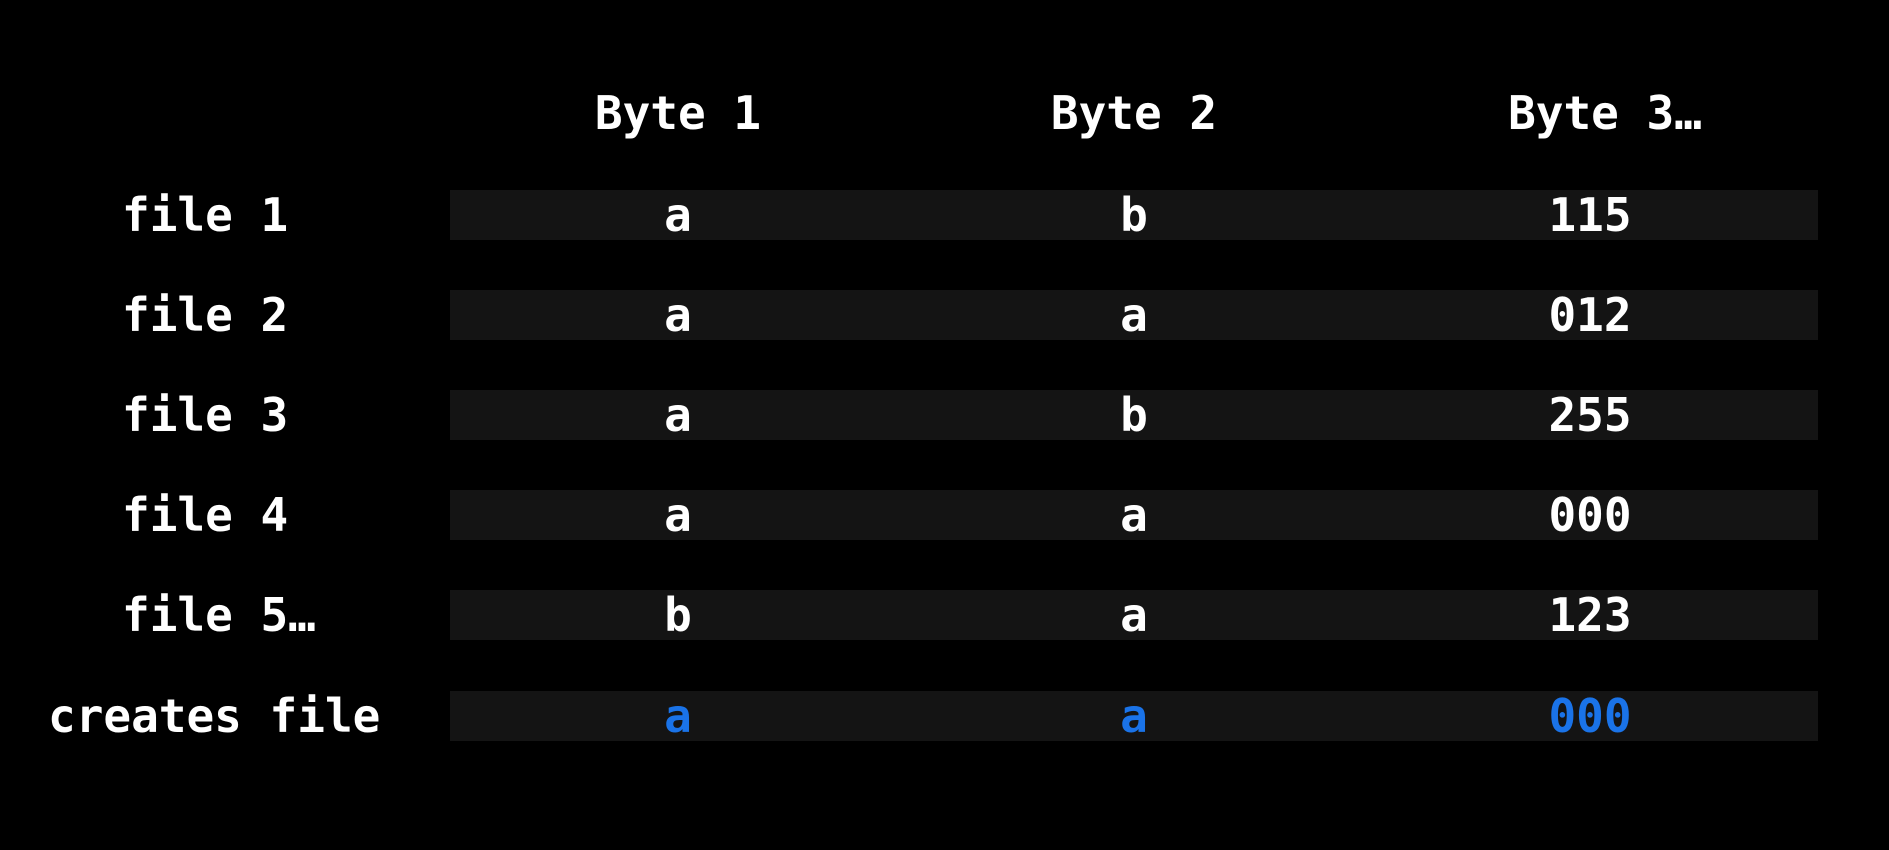 This screenshot has width=1889, height=850. What do you see at coordinates (205, 515) in the screenshot?
I see `row-label: file 4` at bounding box center [205, 515].